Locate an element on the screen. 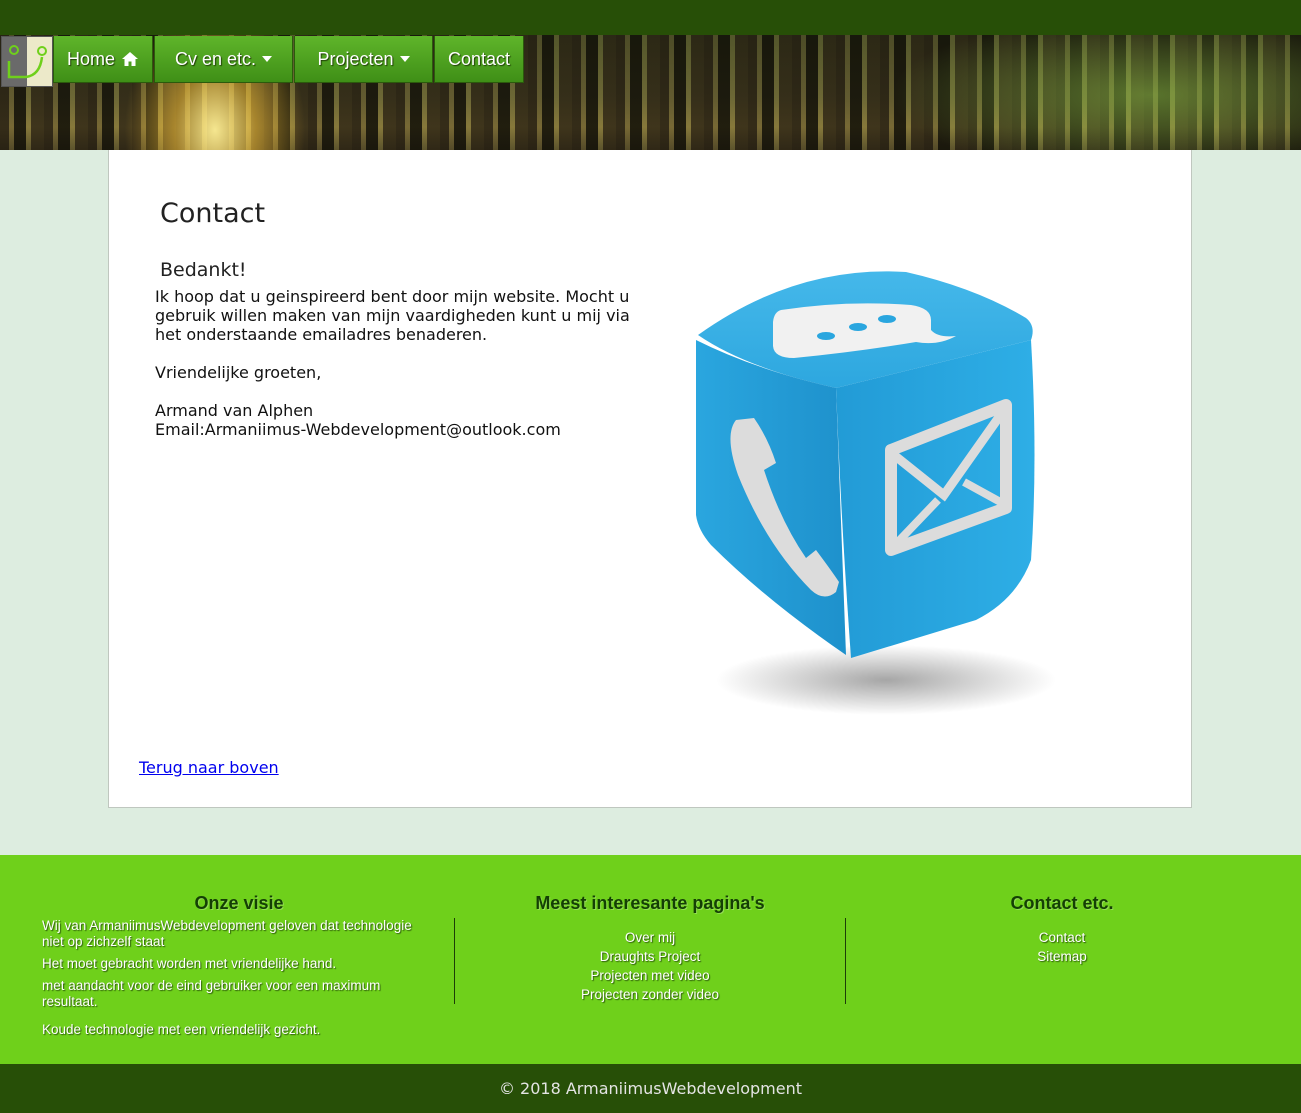 The image size is (1301, 1113). footer-link-contact: Contact is located at coordinates (1062, 937).